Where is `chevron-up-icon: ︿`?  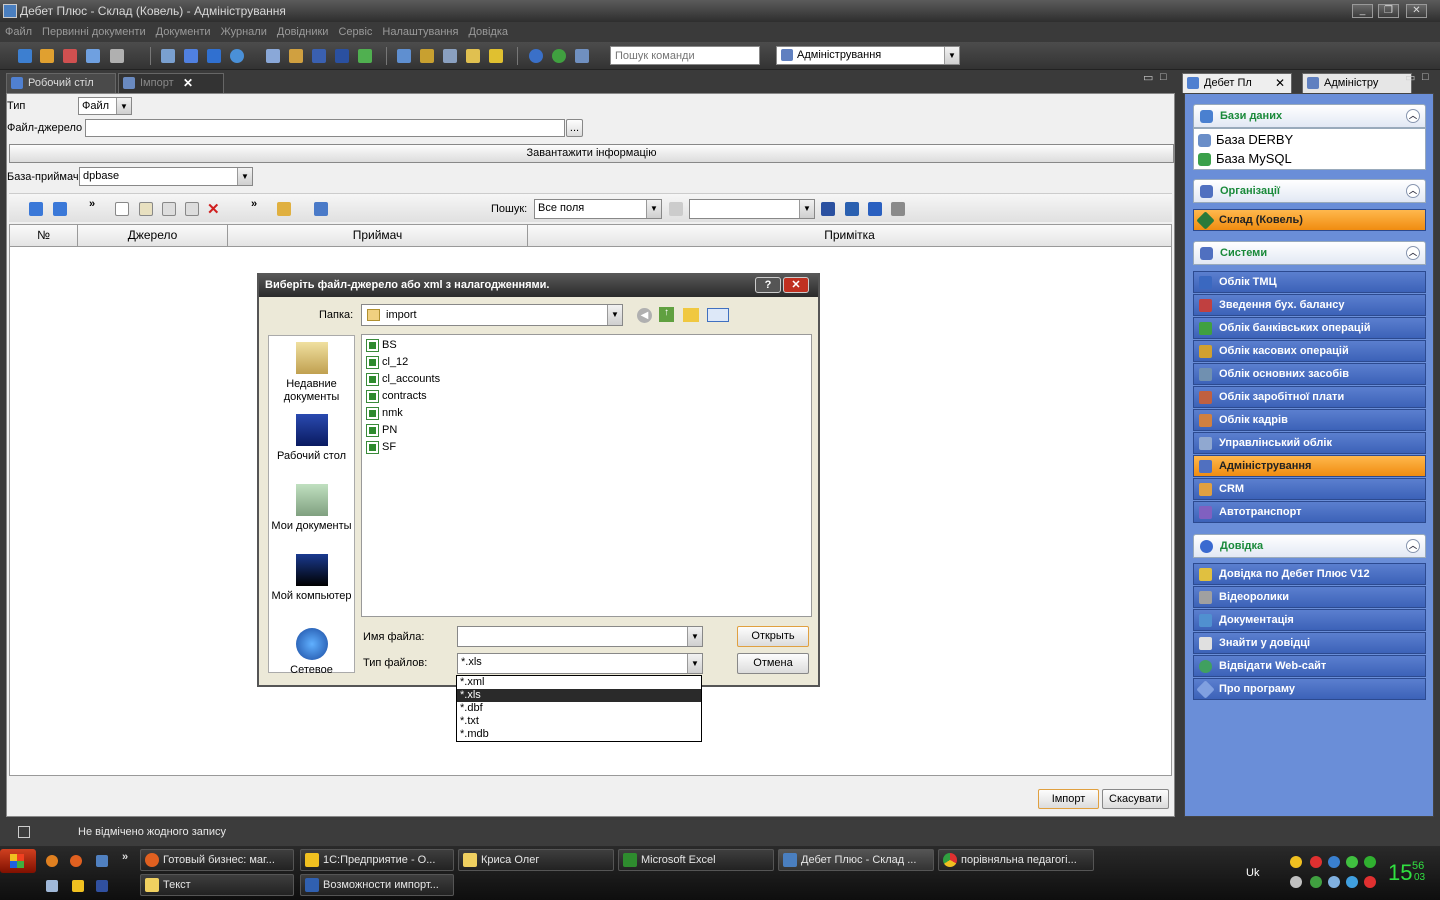
chevron-up-icon: ︿ is located at coordinates (1413, 546).